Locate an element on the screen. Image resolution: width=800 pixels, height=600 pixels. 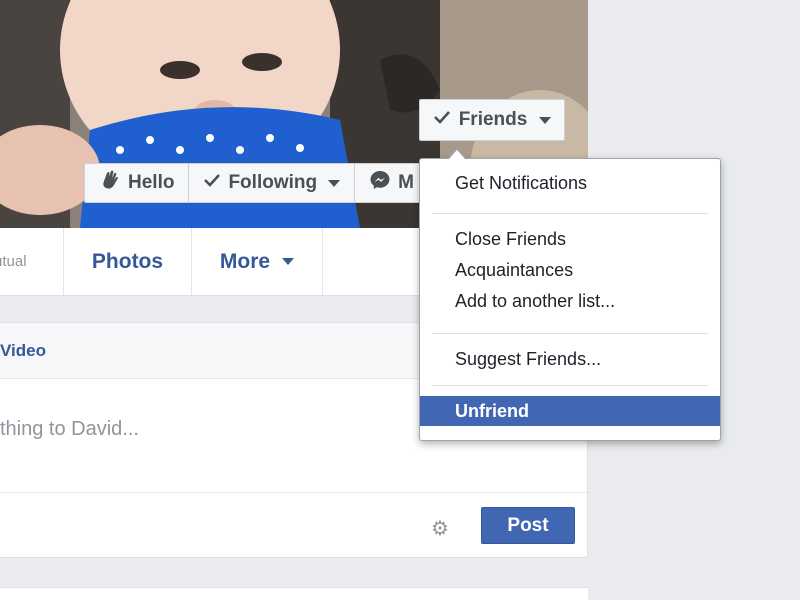
message-label: M is located at coordinates (406, 182).